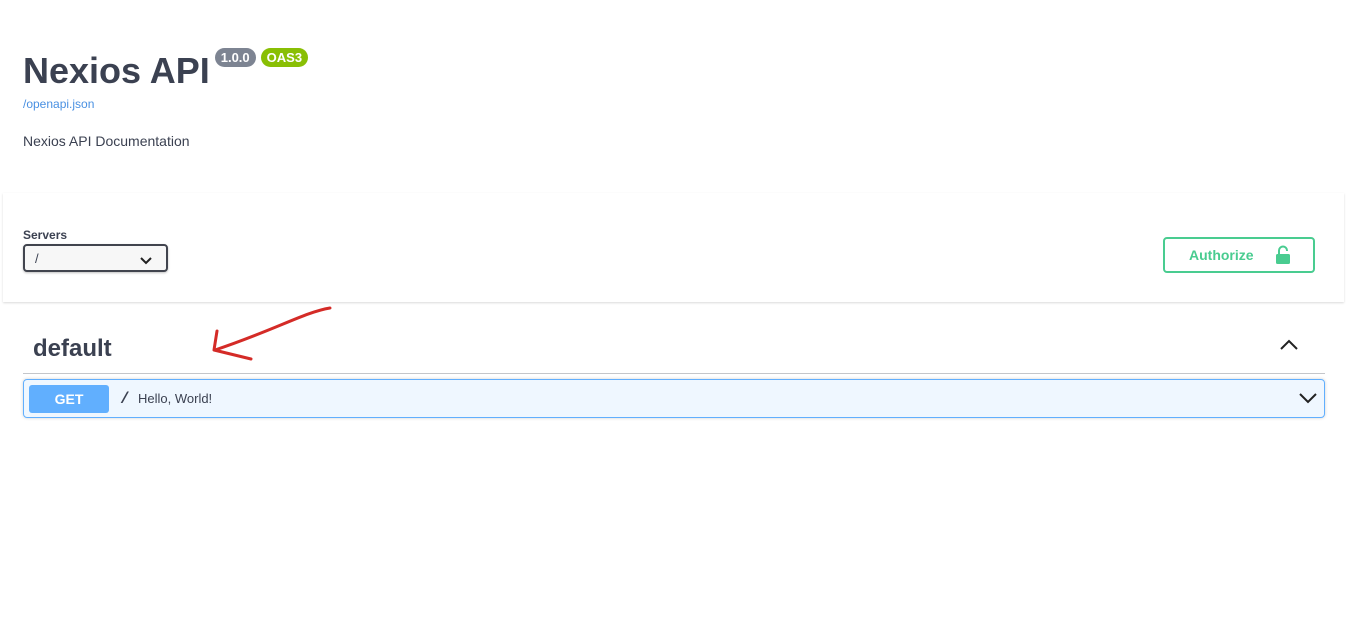 The image size is (1350, 640). What do you see at coordinates (235, 57) in the screenshot?
I see `version-badge: 1.0.0` at bounding box center [235, 57].